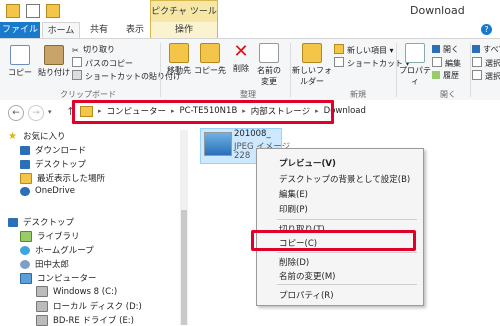  What do you see at coordinates (364, 50) in the screenshot?
I see `new-item-button: 新しい項目 ▾` at bounding box center [364, 50].